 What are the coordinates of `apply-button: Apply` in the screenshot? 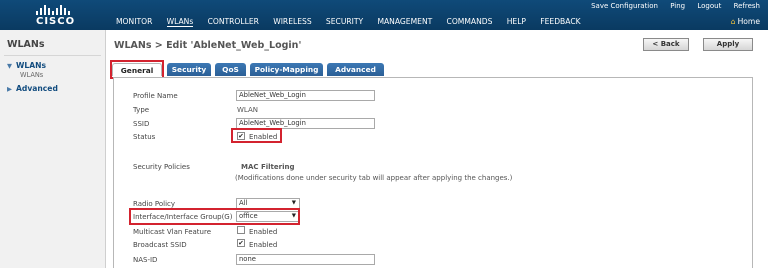 It's located at (728, 44).